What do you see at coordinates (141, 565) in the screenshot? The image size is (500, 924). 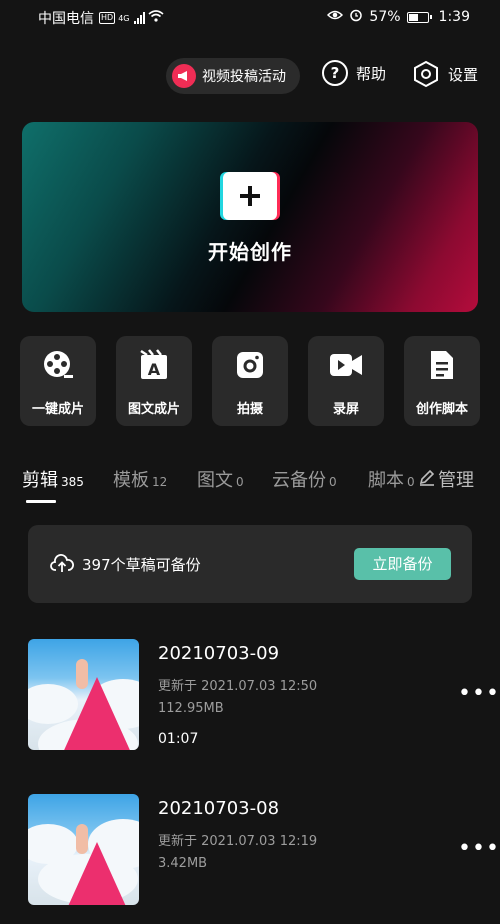 I see `backup-message: 397个草稿可备份` at bounding box center [141, 565].